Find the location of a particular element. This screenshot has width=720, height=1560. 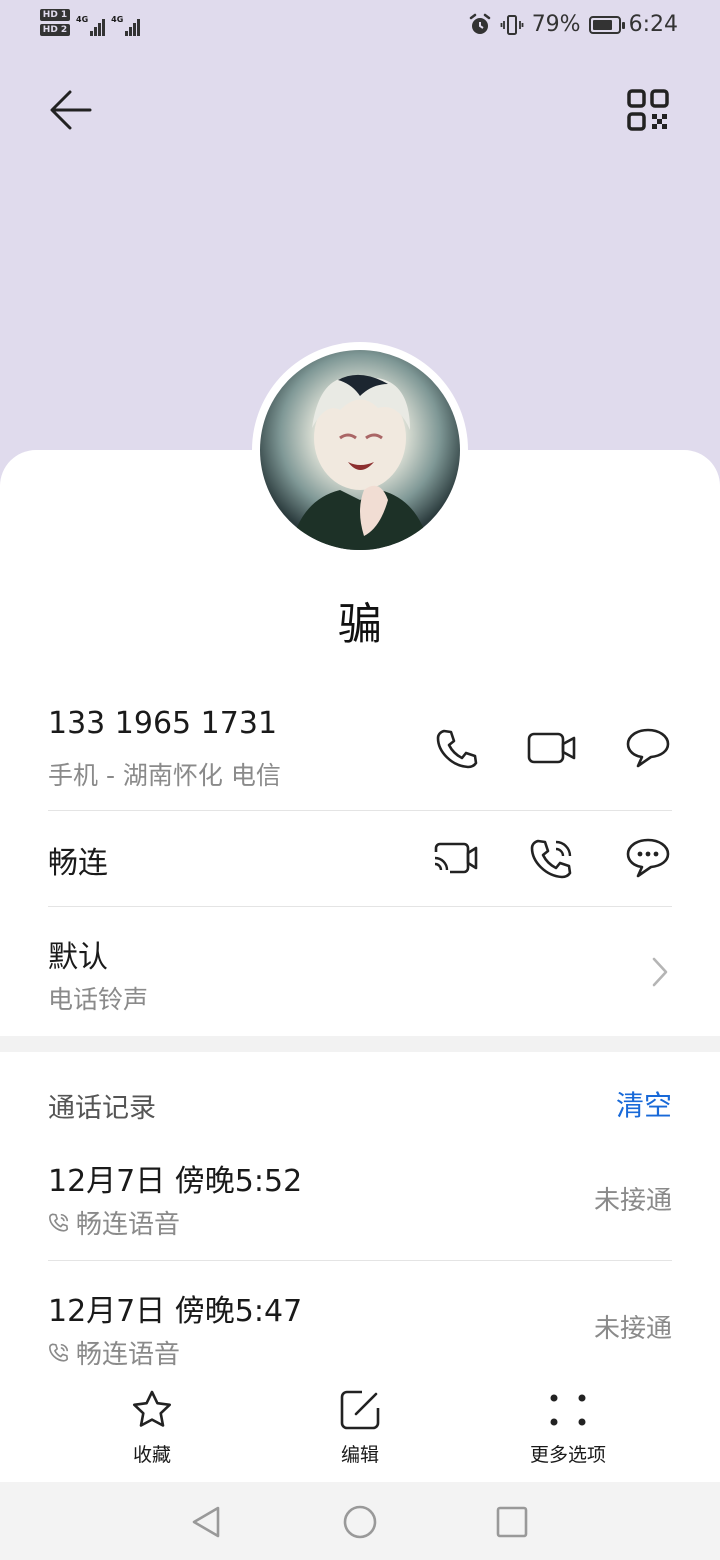

more-dots-icon is located at coordinates (568, 1410).